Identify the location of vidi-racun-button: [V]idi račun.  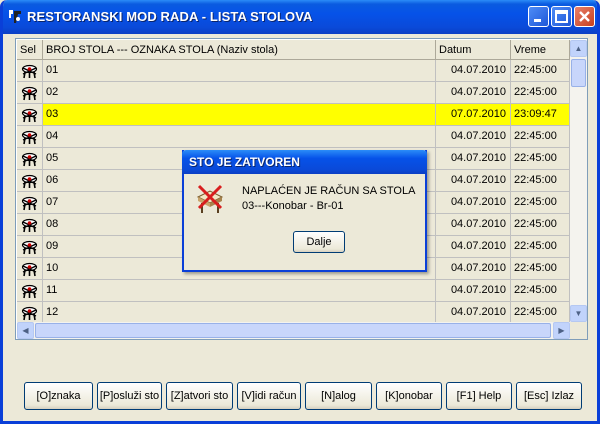
(269, 396).